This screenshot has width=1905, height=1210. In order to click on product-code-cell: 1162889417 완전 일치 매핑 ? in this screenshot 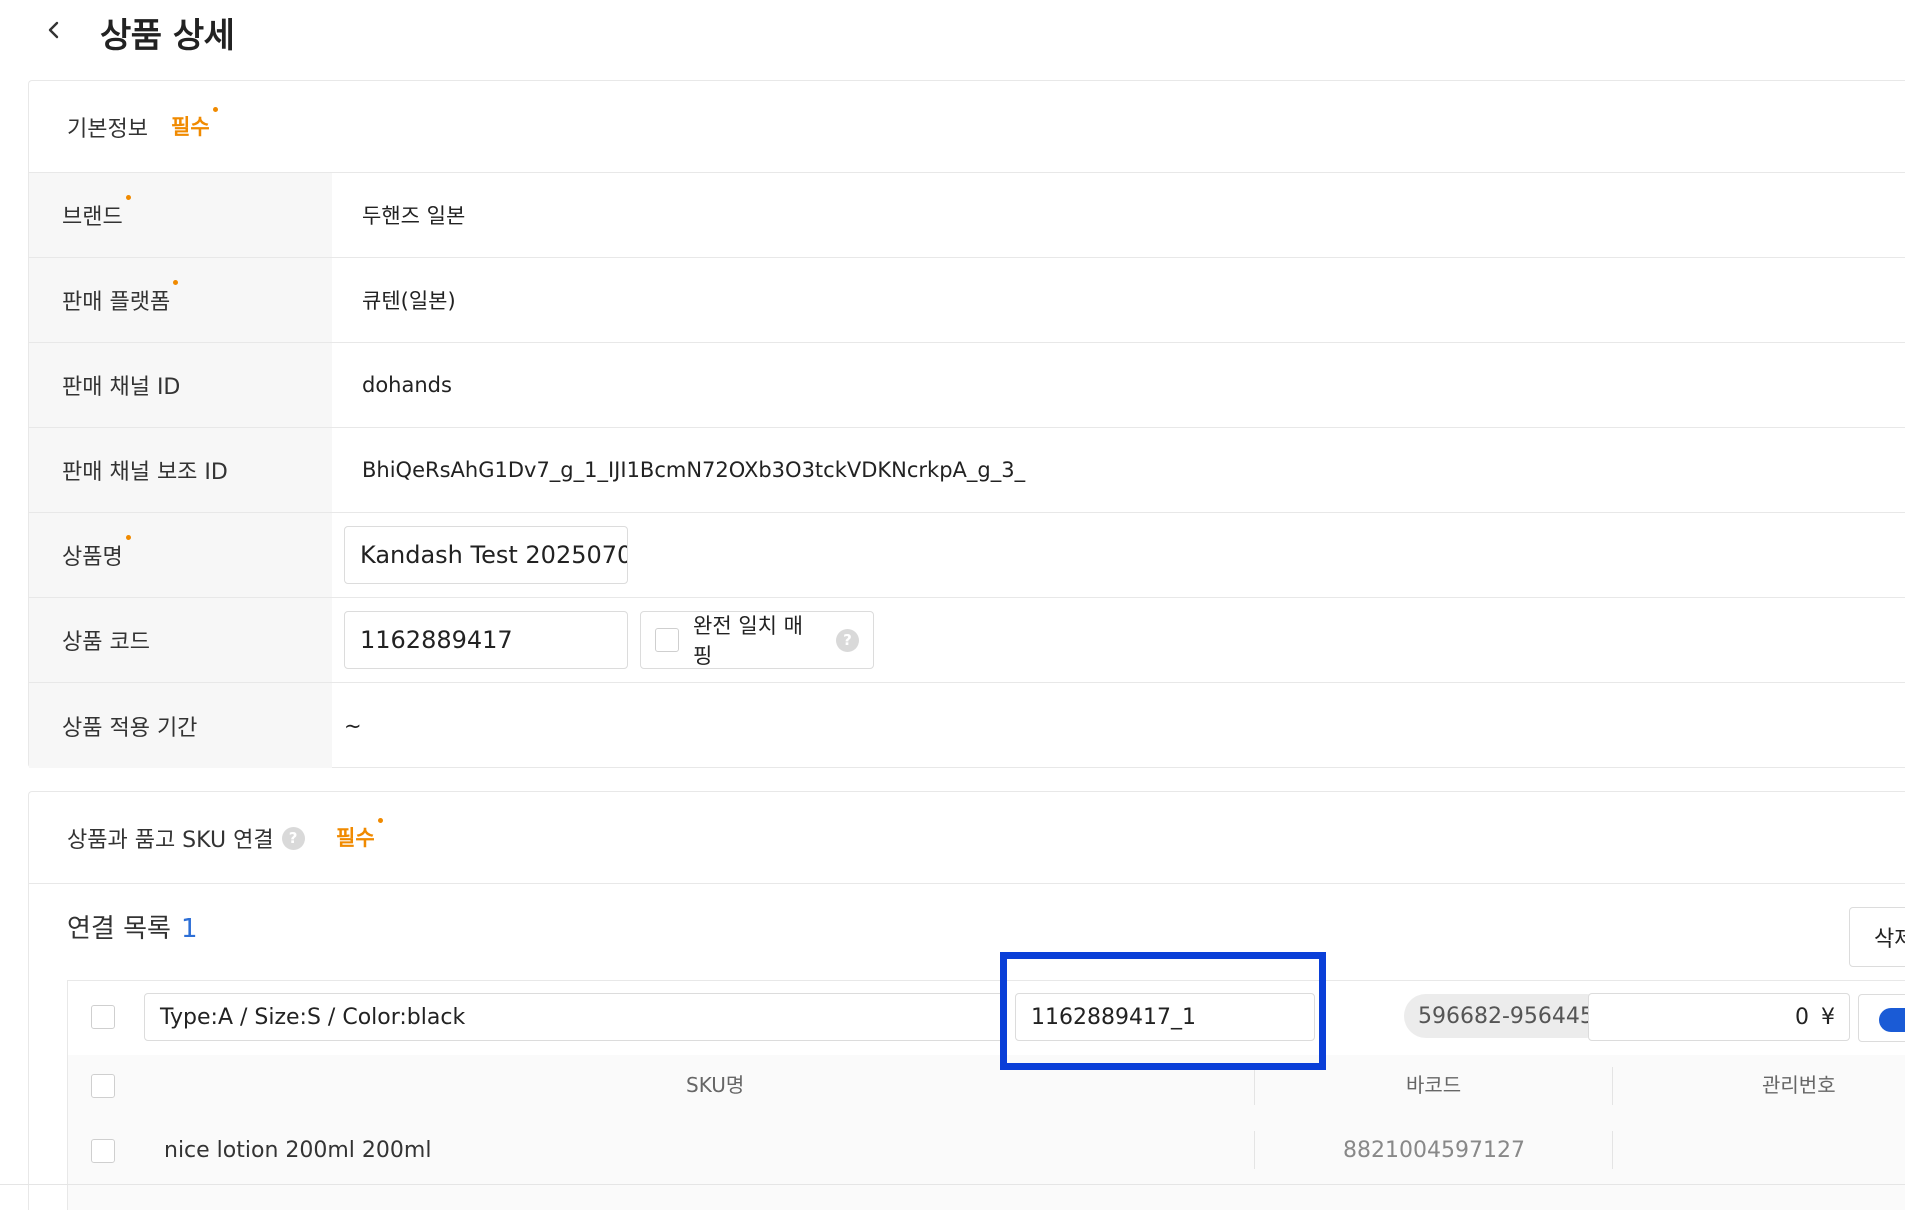, I will do `click(609, 640)`.